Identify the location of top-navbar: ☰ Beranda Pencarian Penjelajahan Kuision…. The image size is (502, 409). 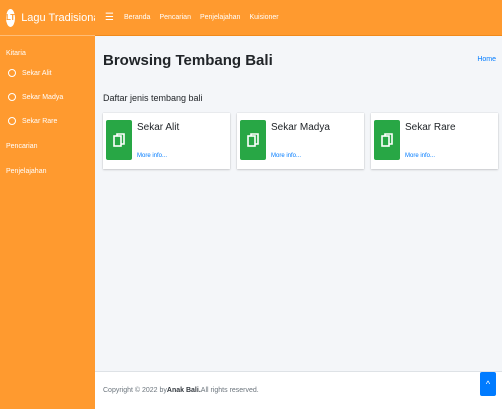
(298, 18).